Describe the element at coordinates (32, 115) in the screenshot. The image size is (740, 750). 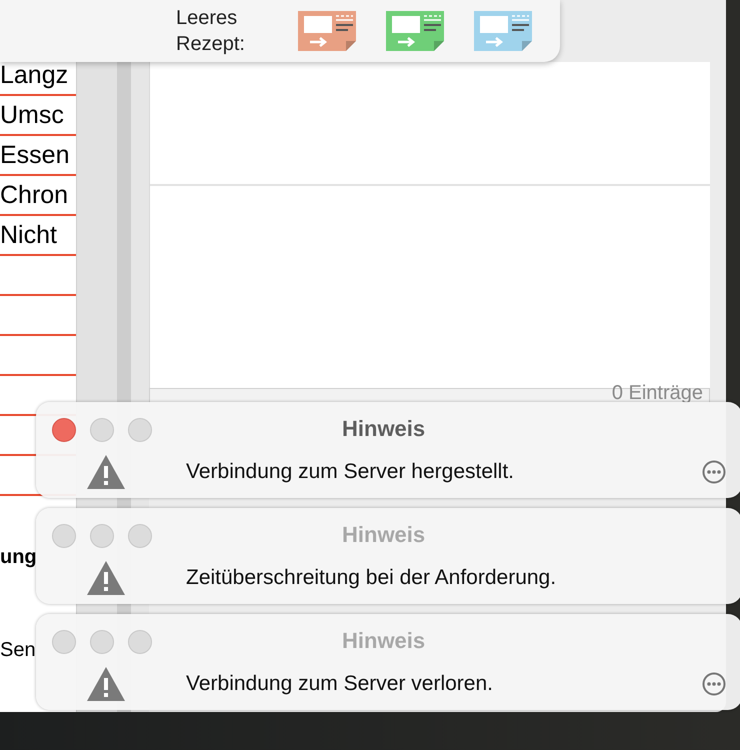
I see `list-item: Umsc` at that location.